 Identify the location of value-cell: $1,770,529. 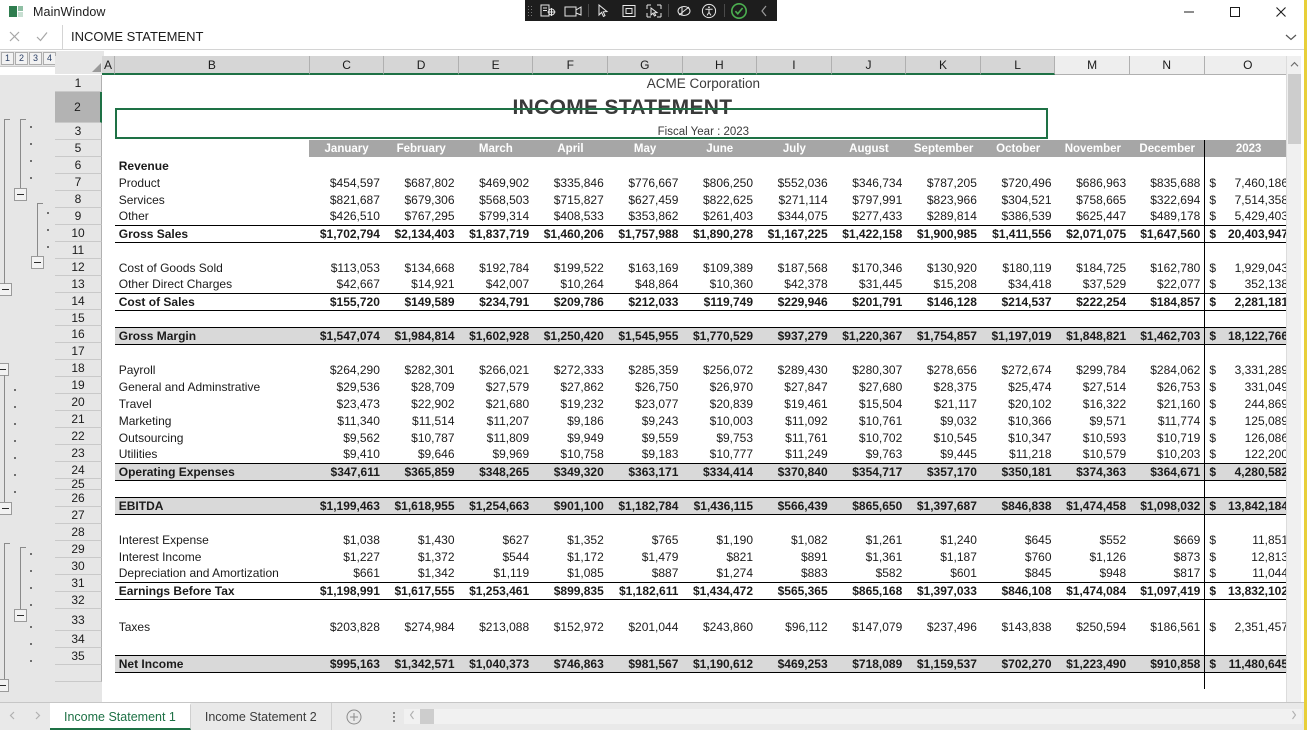
(720, 335).